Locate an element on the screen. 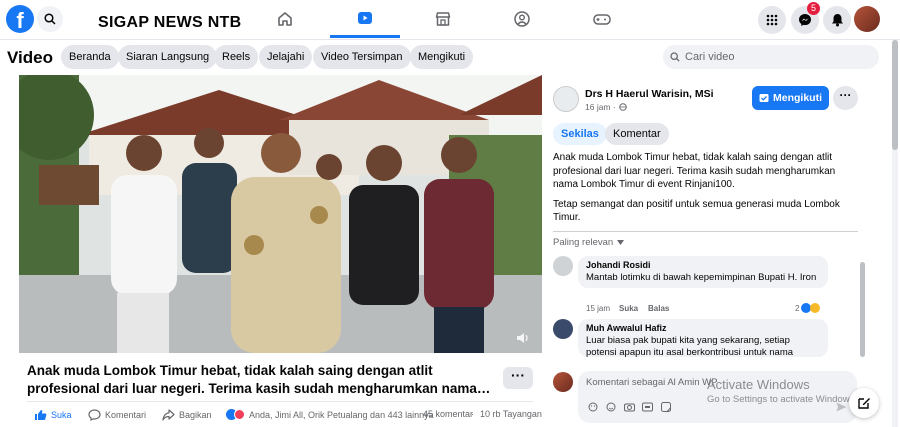 The height and width of the screenshot is (427, 900). sticker-square-icon is located at coordinates (666, 407).